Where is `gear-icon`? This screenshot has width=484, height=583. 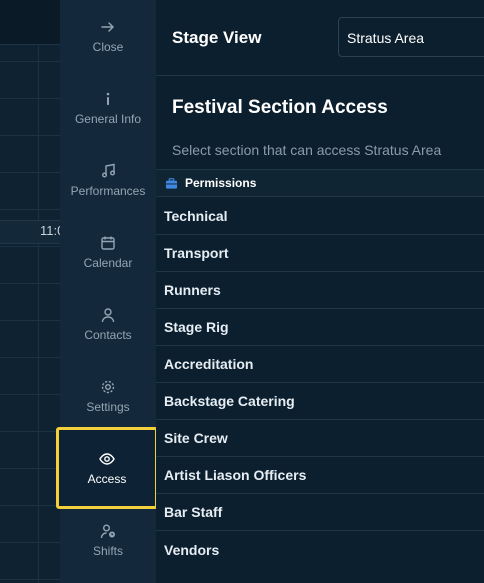
gear-icon is located at coordinates (108, 386).